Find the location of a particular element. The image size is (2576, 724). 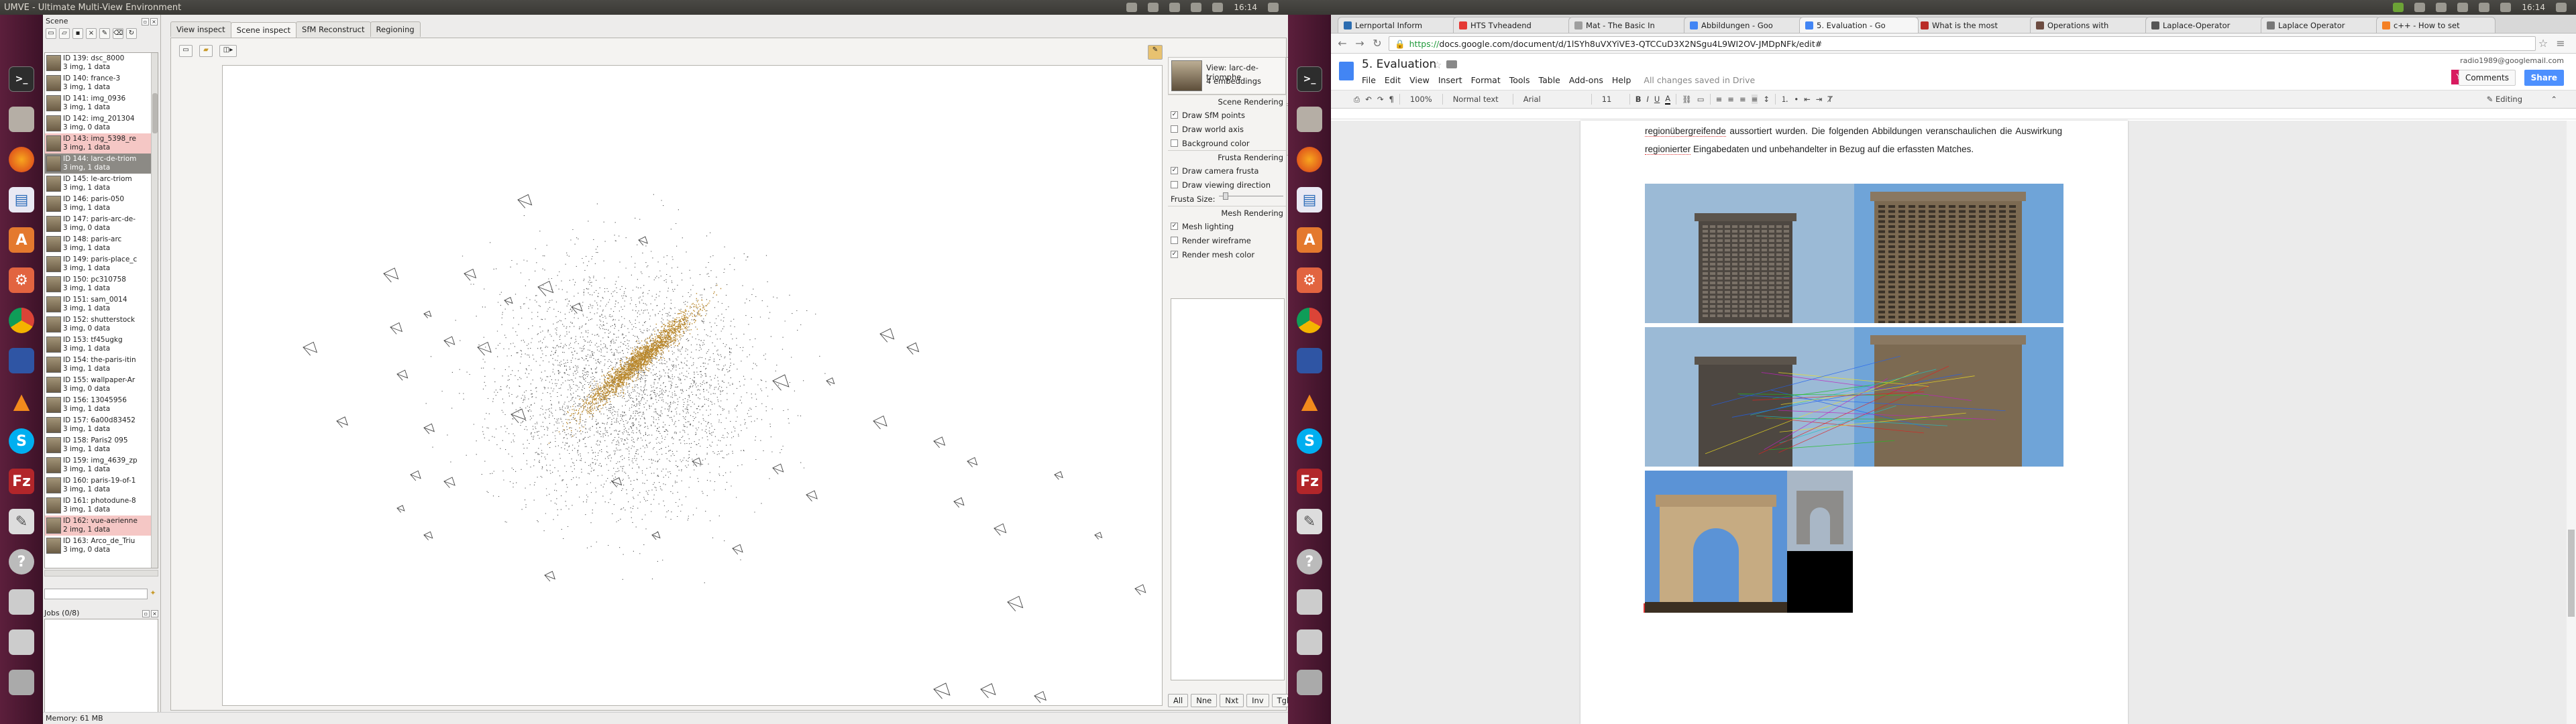

open-scene-icon: ▭ is located at coordinates (51, 33).